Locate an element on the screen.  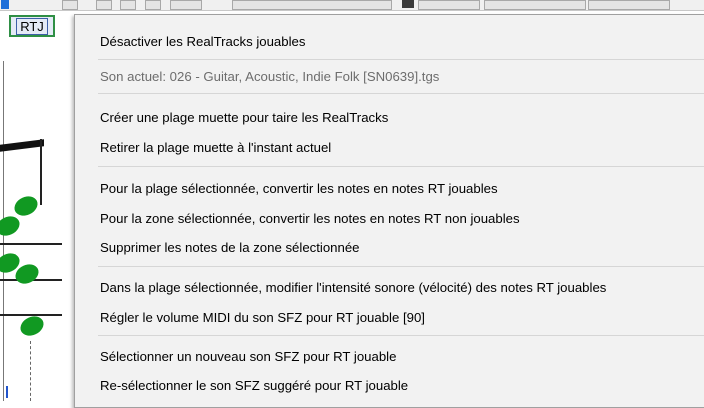
top-toolbar is located at coordinates (352, 5).